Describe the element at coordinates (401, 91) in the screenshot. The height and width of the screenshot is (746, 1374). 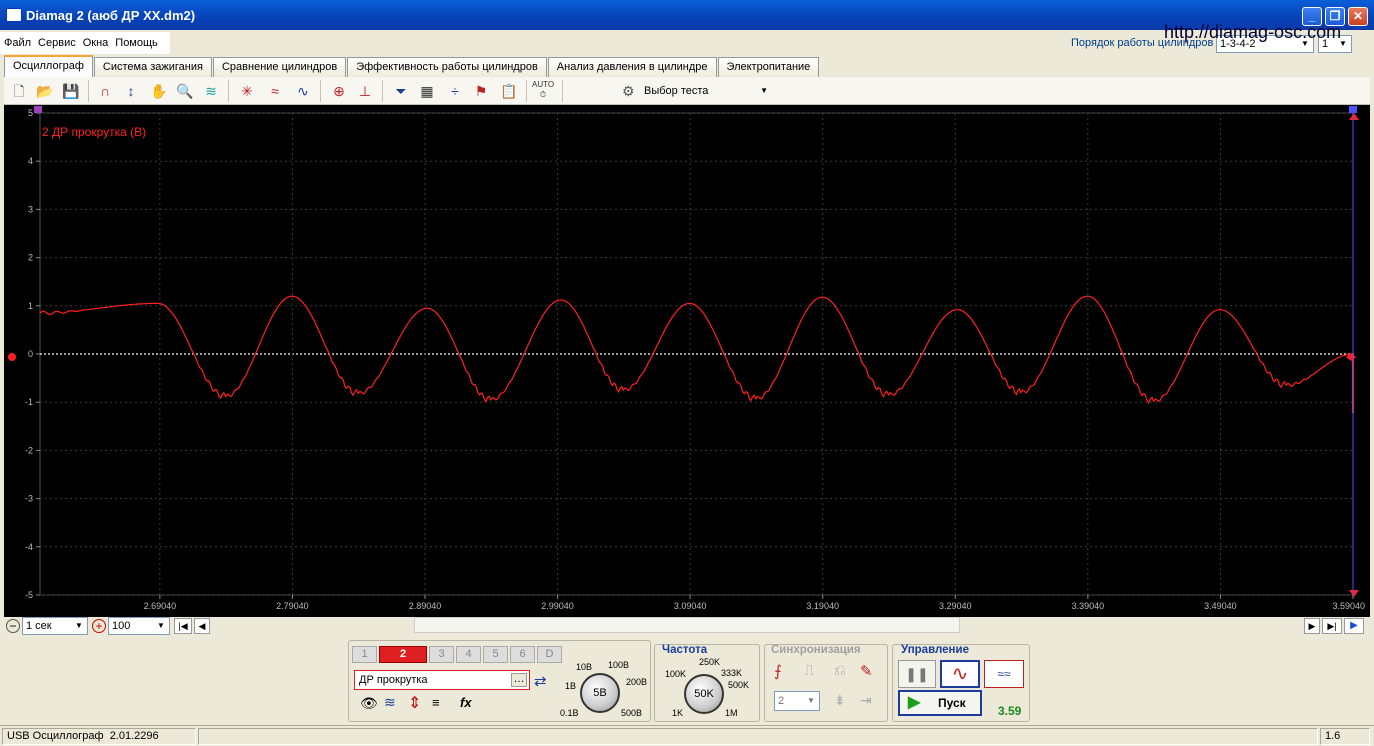
I see `filter-icon: ⏷` at that location.